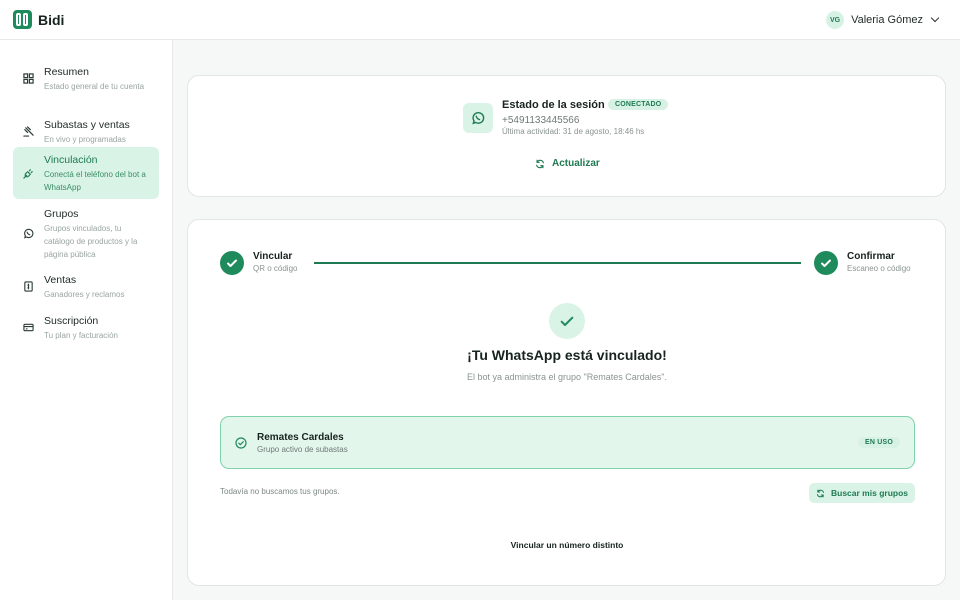 The height and width of the screenshot is (600, 960). Describe the element at coordinates (81, 335) in the screenshot. I see `sidebar-item-subtitle: Tu plan y facturación` at that location.